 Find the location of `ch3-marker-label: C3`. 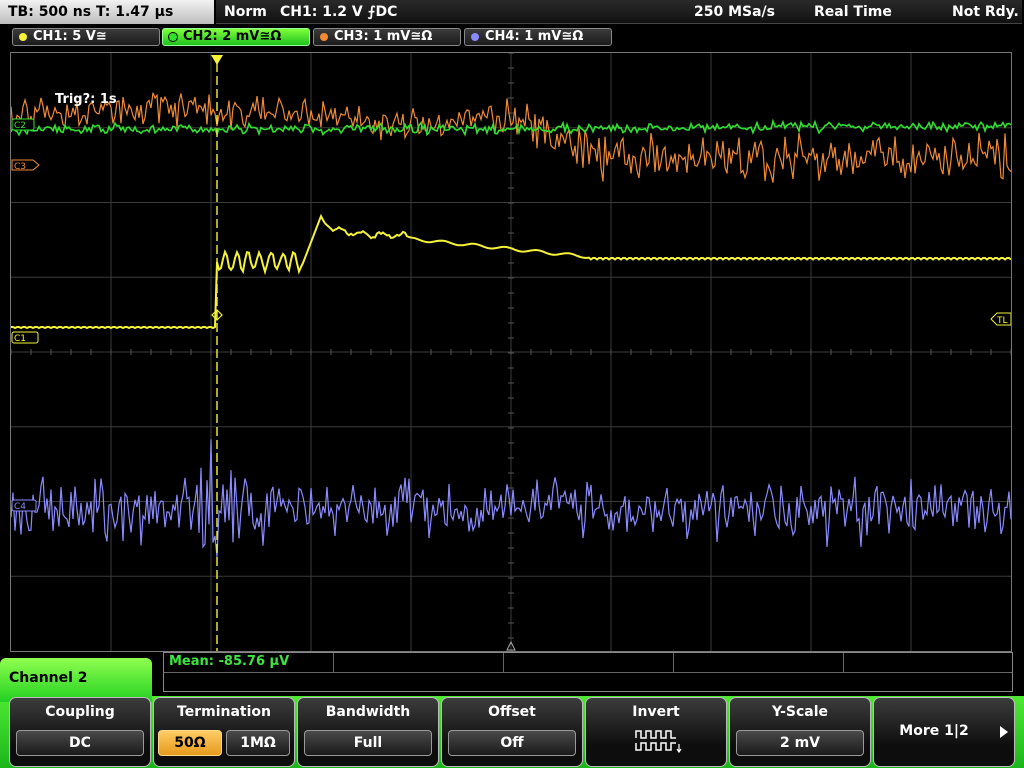

ch3-marker-label: C3 is located at coordinates (20, 167).